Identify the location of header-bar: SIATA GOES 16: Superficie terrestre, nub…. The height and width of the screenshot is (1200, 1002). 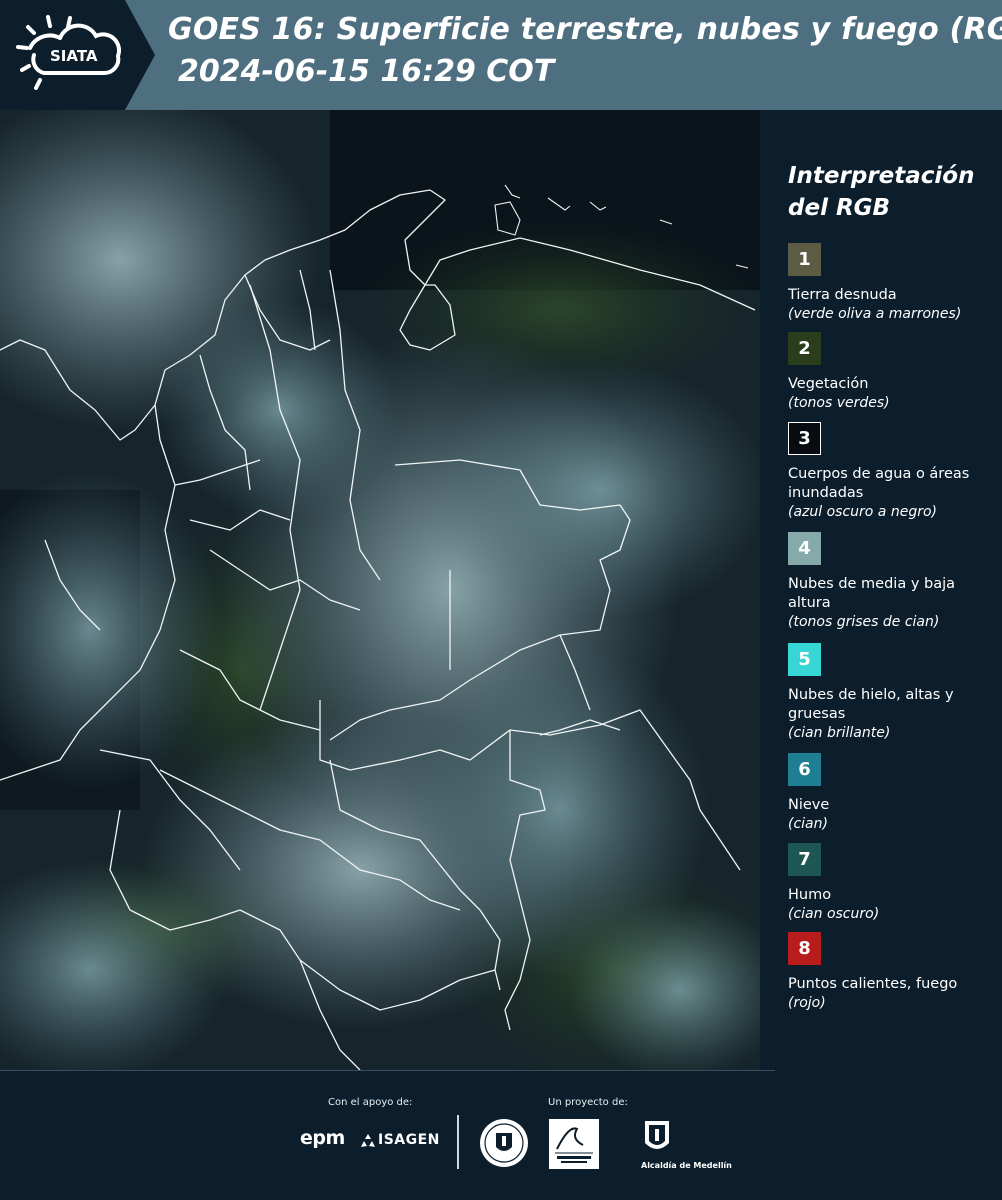
(501, 55).